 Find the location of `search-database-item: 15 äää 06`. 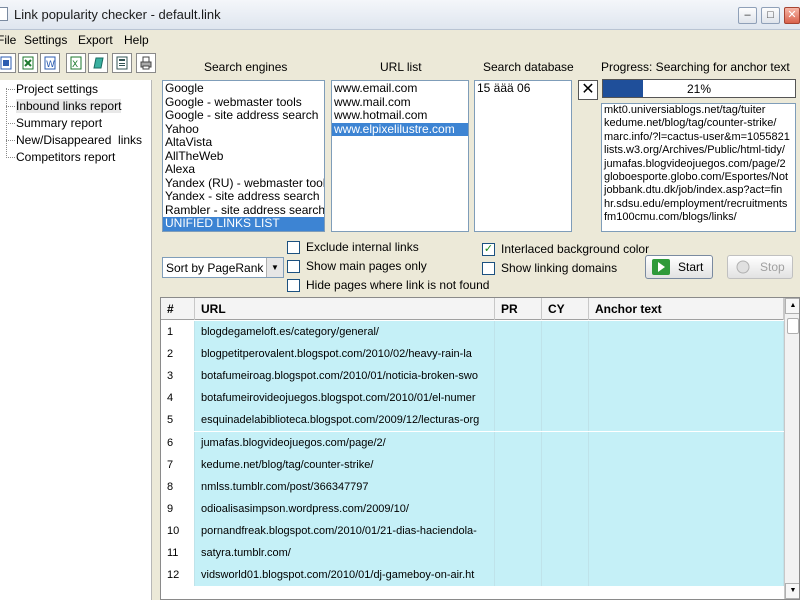

search-database-item: 15 äää 06 is located at coordinates (523, 88).